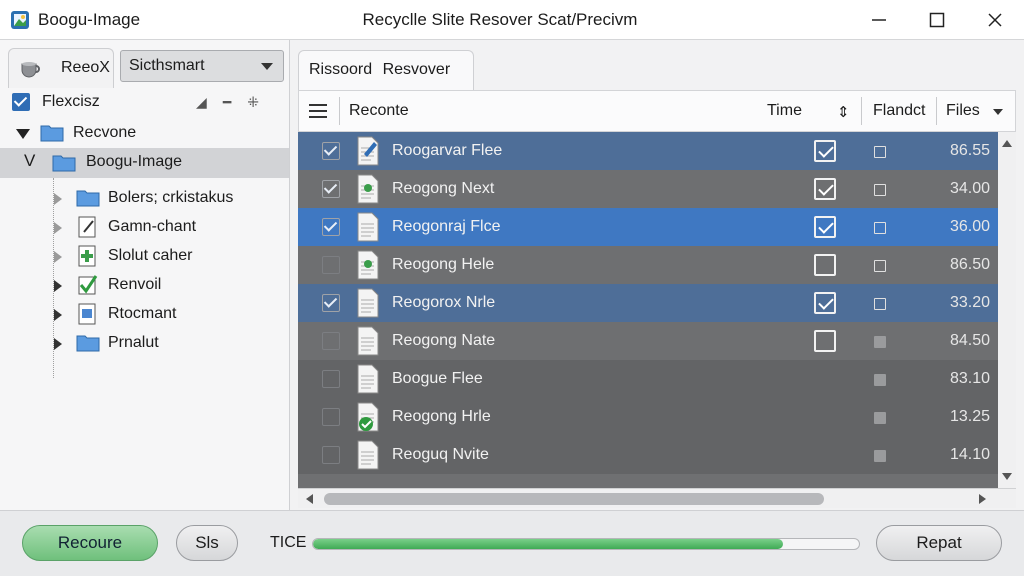  Describe the element at coordinates (144, 344) in the screenshot. I see `tree-item-prnalut: Prnalut` at that location.